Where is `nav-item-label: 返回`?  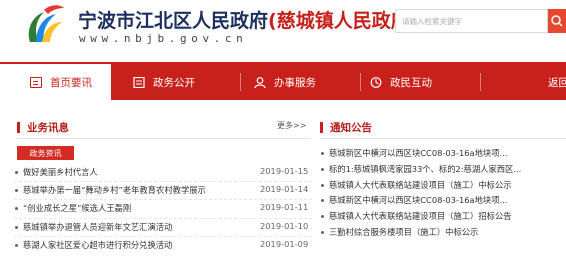 nav-item-label: 返回 is located at coordinates (557, 82).